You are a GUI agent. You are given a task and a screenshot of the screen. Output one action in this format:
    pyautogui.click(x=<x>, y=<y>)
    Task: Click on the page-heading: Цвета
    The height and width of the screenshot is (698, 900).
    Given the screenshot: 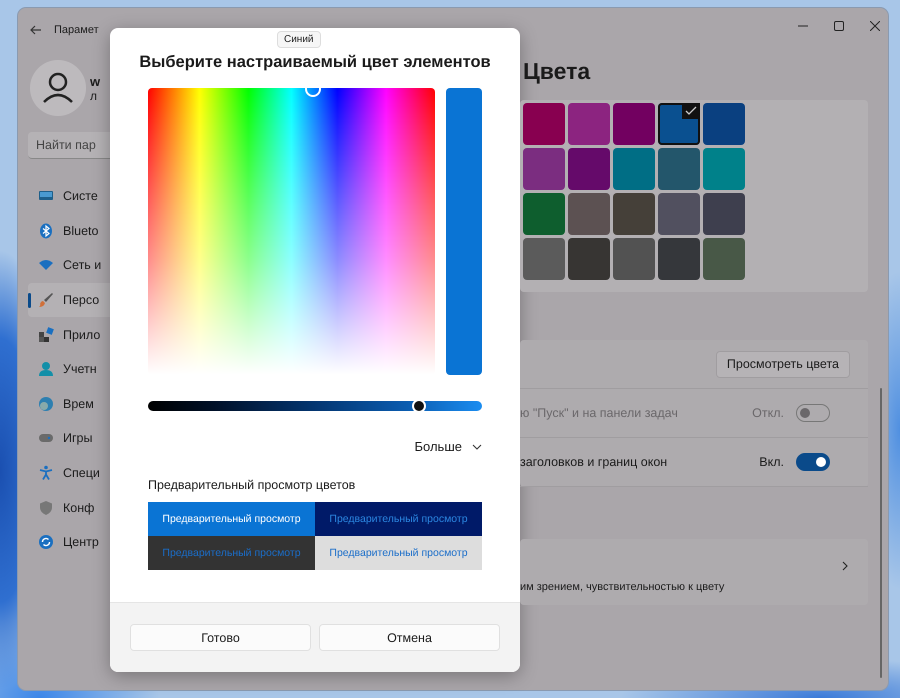 What is the action you would take?
    pyautogui.click(x=557, y=72)
    